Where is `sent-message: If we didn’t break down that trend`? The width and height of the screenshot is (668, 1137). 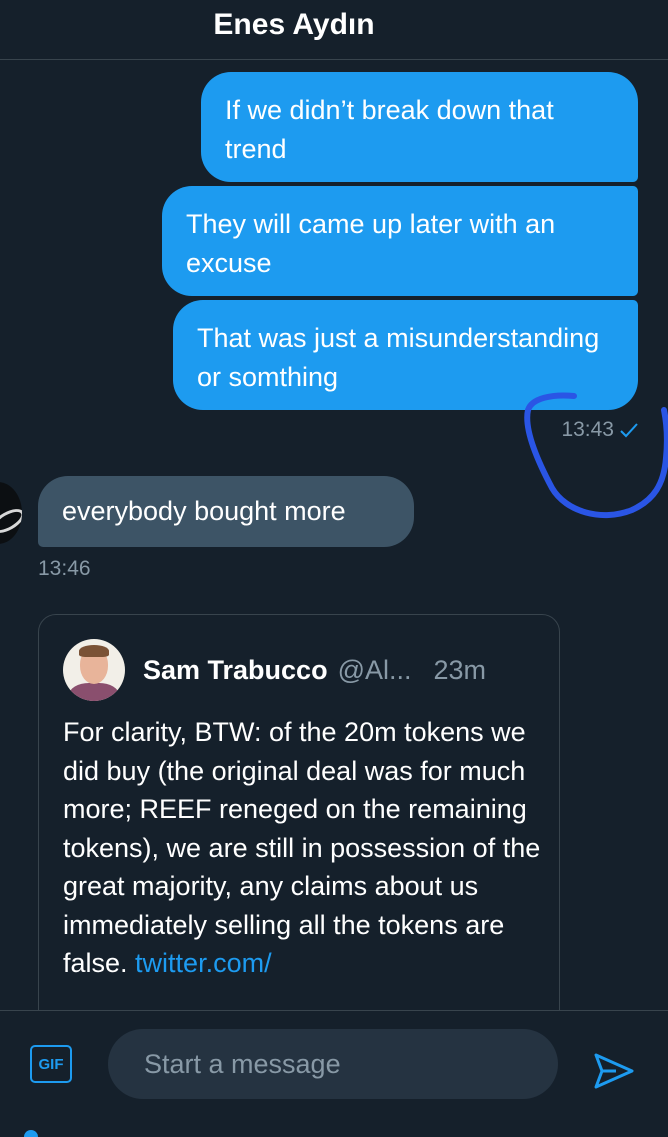
sent-message: If we didn’t break down that trend is located at coordinates (419, 127).